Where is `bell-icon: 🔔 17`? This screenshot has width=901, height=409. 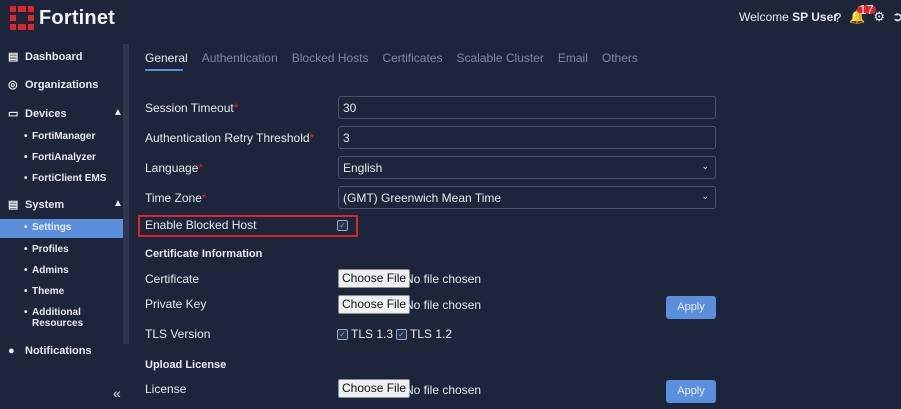 bell-icon: 🔔 17 is located at coordinates (862, 14).